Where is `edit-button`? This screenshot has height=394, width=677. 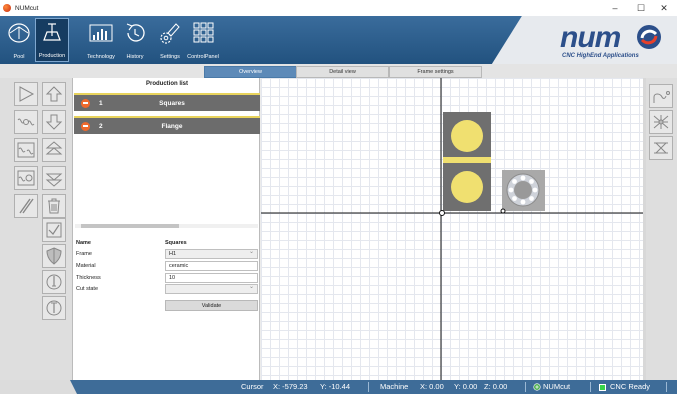
edit-button is located at coordinates (26, 206).